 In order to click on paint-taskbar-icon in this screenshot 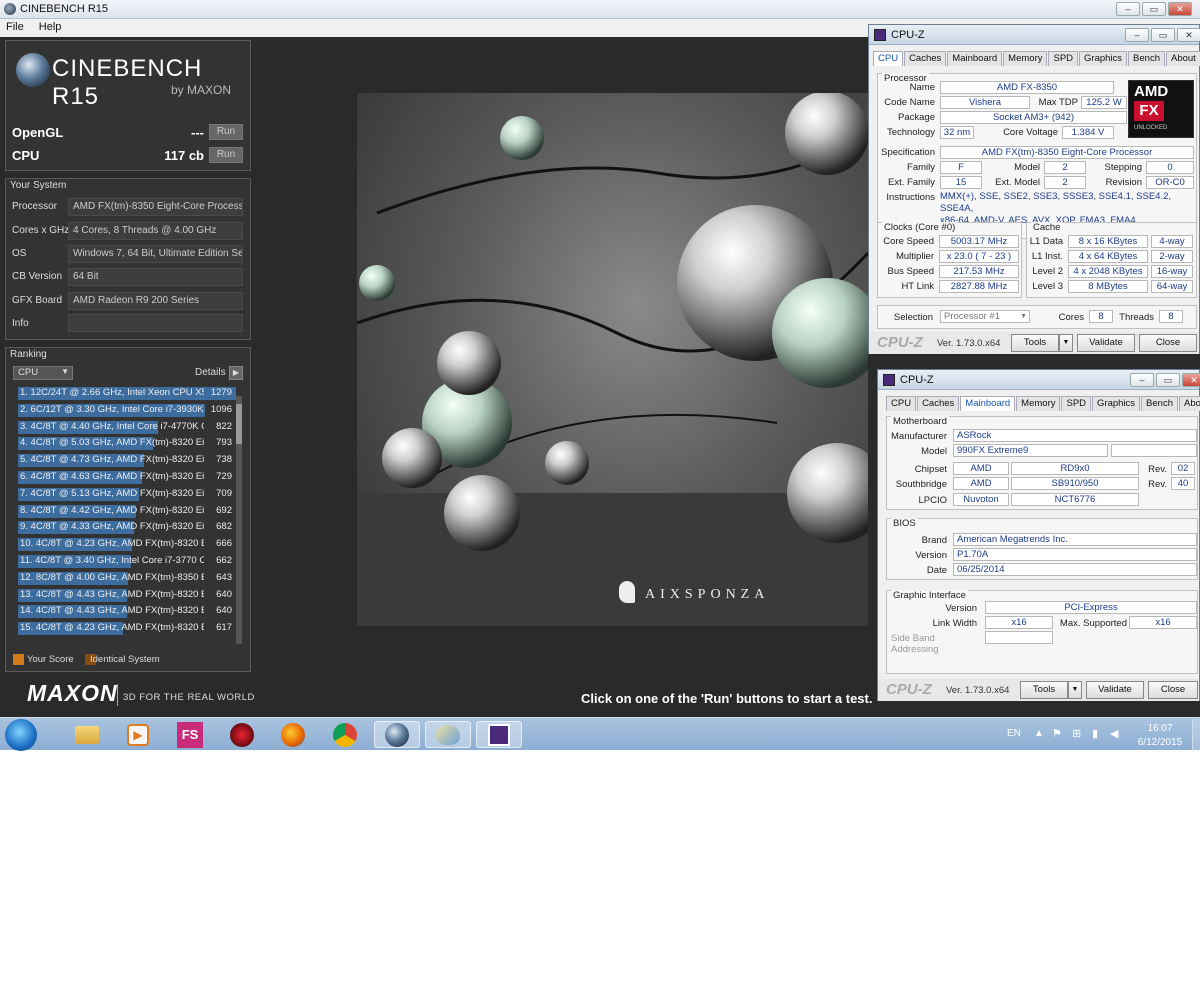, I will do `click(448, 734)`.